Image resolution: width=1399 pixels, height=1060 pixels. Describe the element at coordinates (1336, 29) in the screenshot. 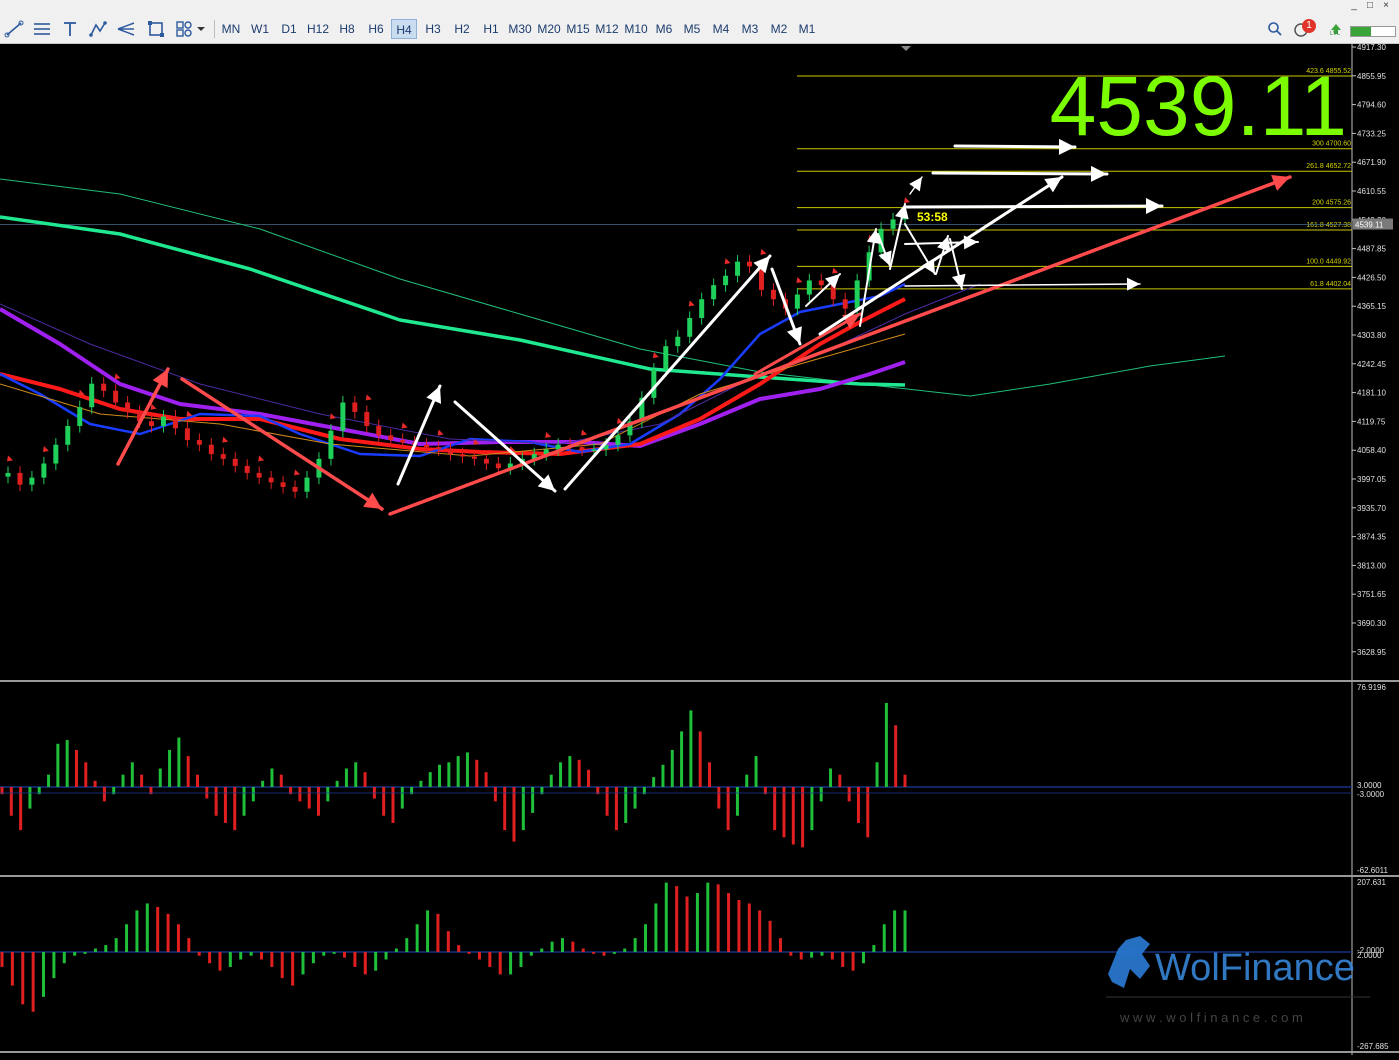

I see `level-up-icon` at that location.